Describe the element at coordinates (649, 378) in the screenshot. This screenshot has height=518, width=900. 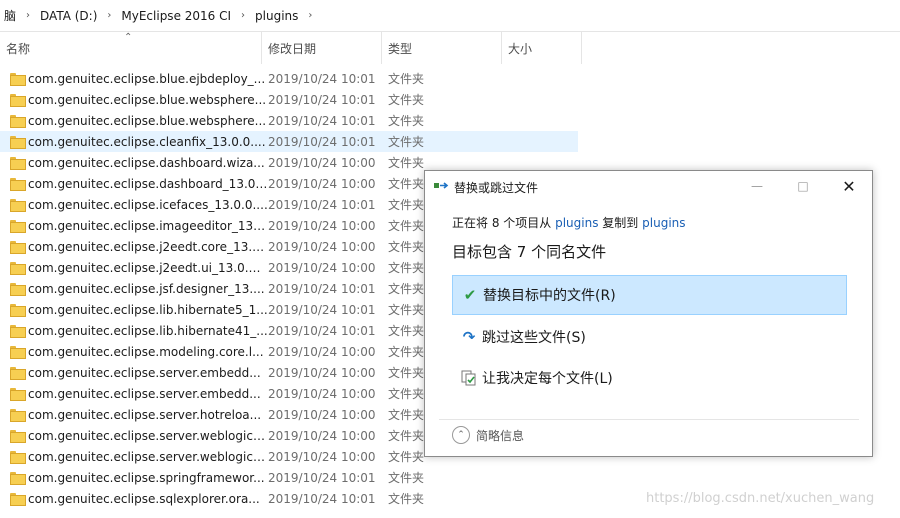
I see `decide-each-option: 让我决定每个文件(L)` at that location.